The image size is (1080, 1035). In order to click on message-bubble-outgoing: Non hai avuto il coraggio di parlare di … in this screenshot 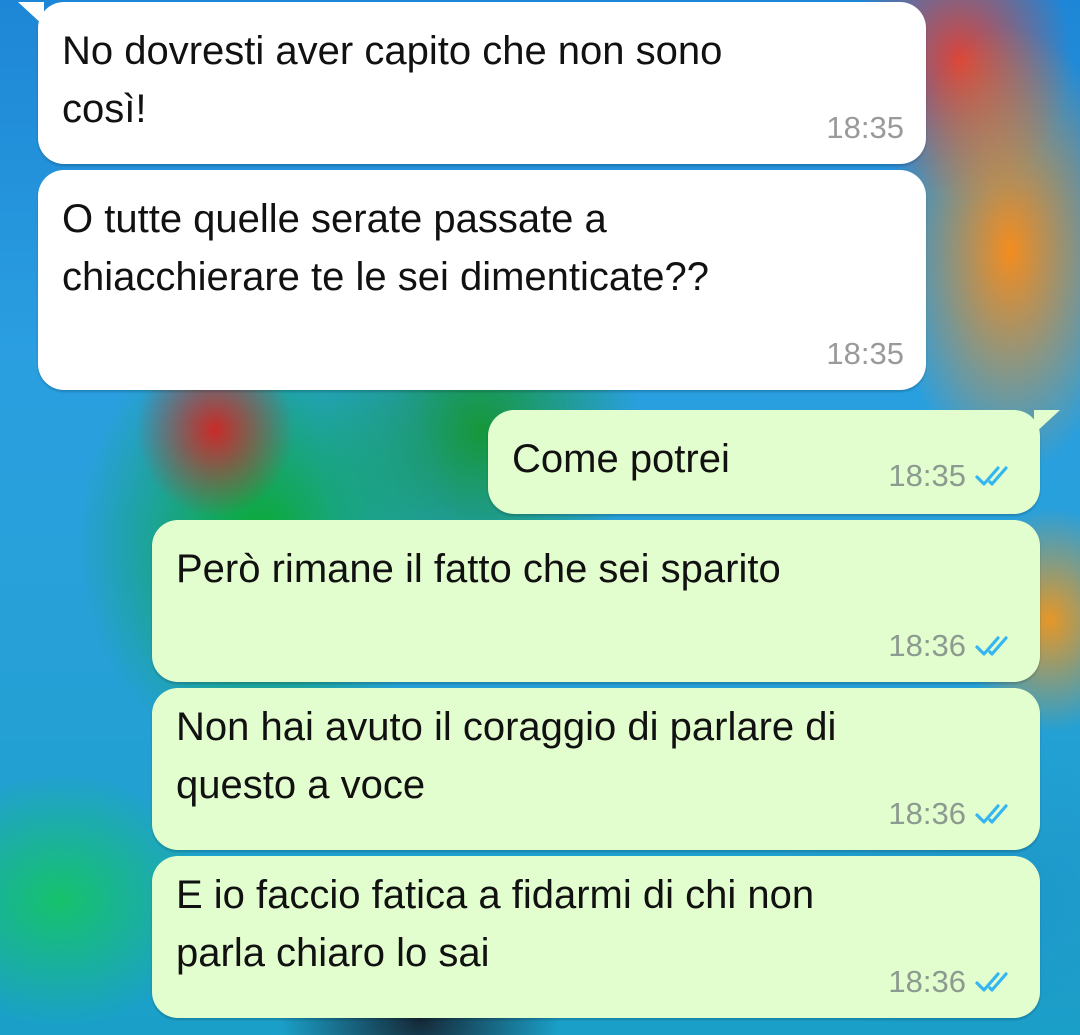, I will do `click(596, 769)`.